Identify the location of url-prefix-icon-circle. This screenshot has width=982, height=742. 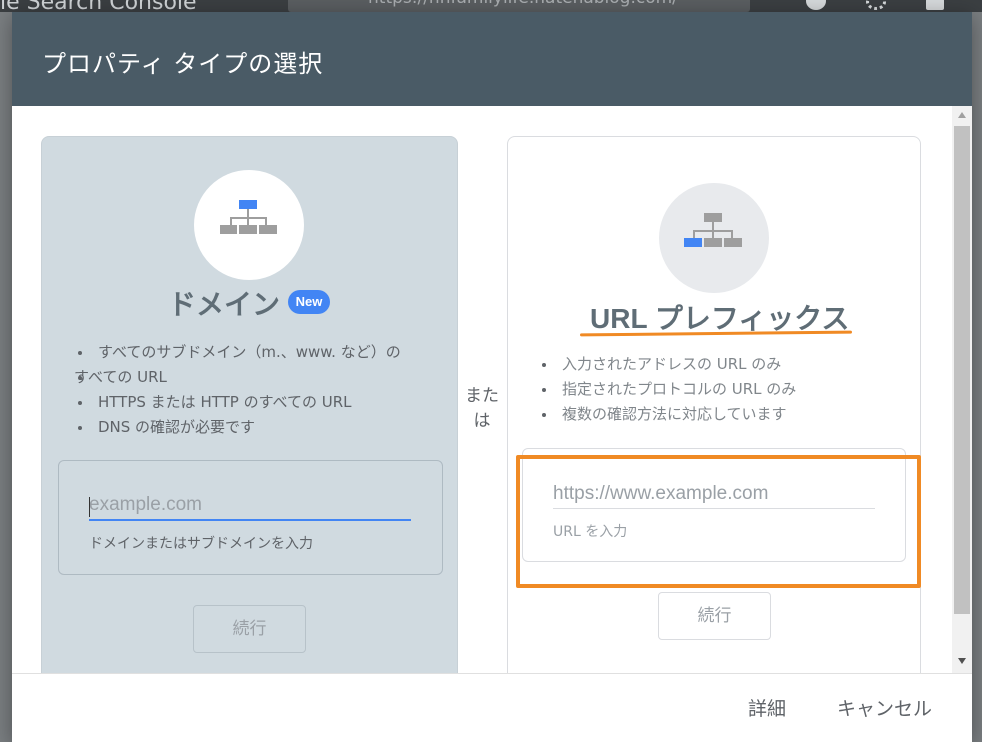
(714, 238).